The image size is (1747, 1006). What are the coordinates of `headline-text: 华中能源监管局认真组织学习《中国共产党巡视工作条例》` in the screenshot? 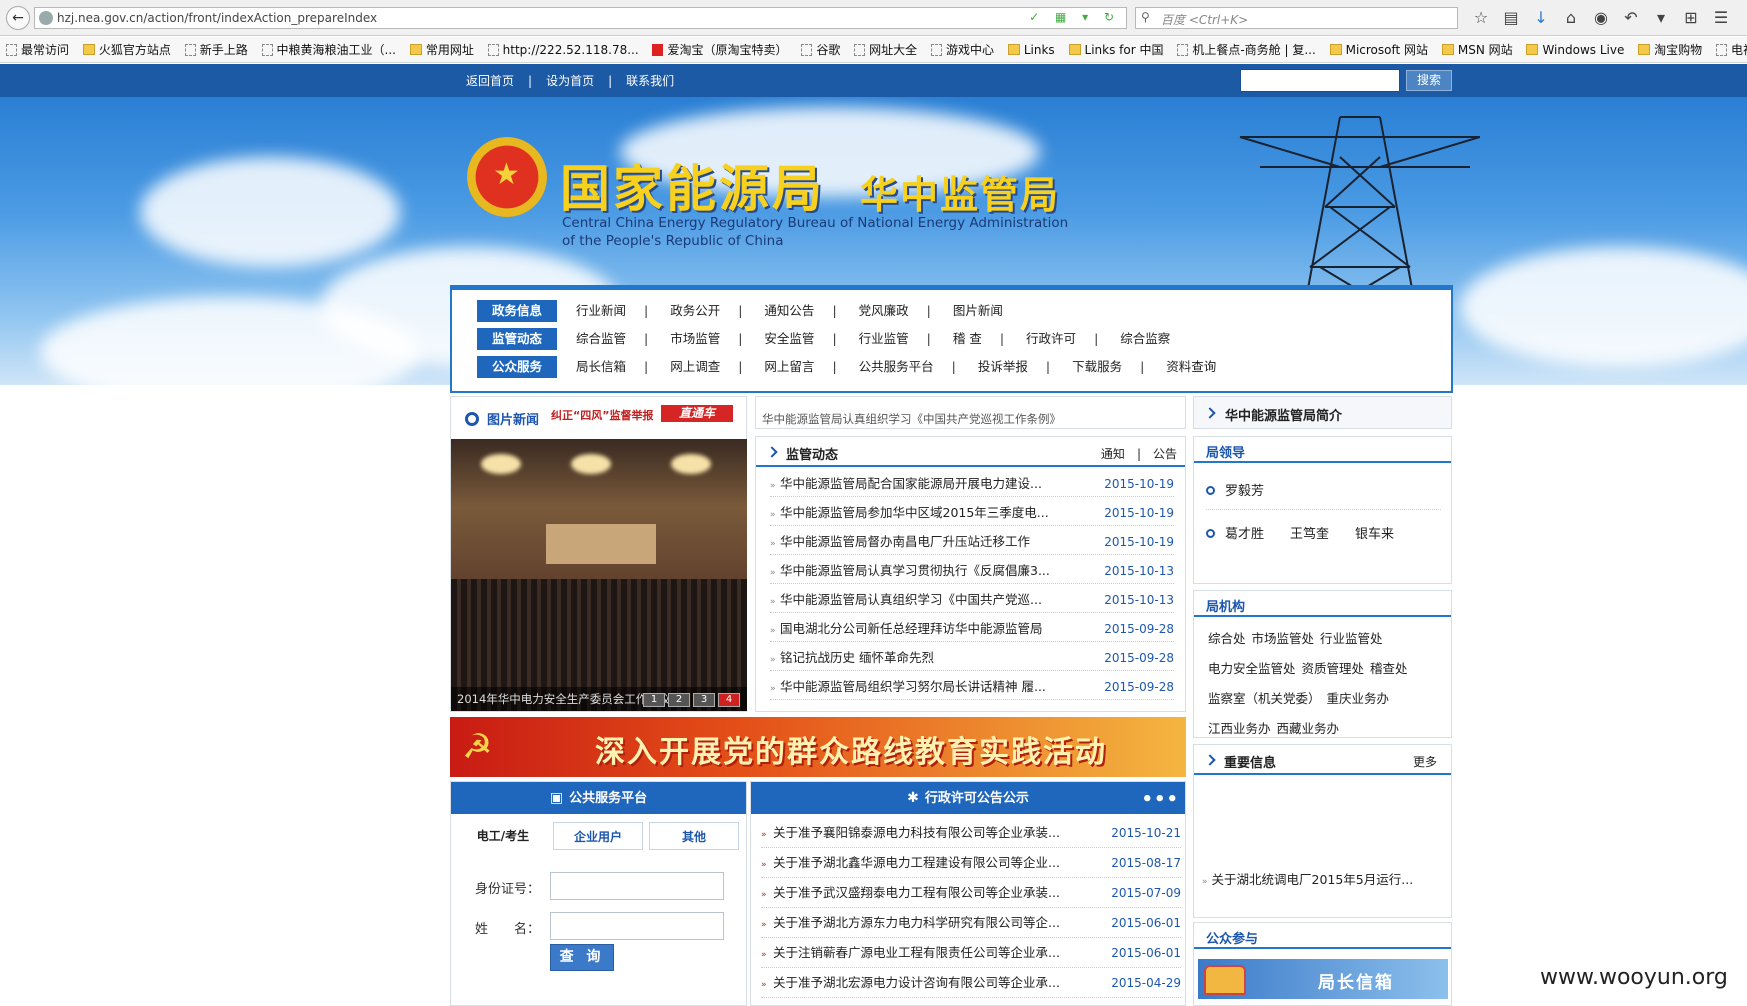 It's located at (911, 419).